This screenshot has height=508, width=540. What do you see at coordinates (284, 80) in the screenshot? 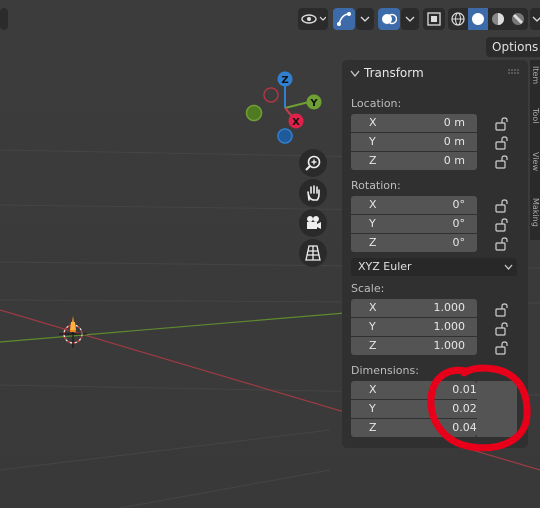
I see `z-axis-label: Z` at bounding box center [284, 80].